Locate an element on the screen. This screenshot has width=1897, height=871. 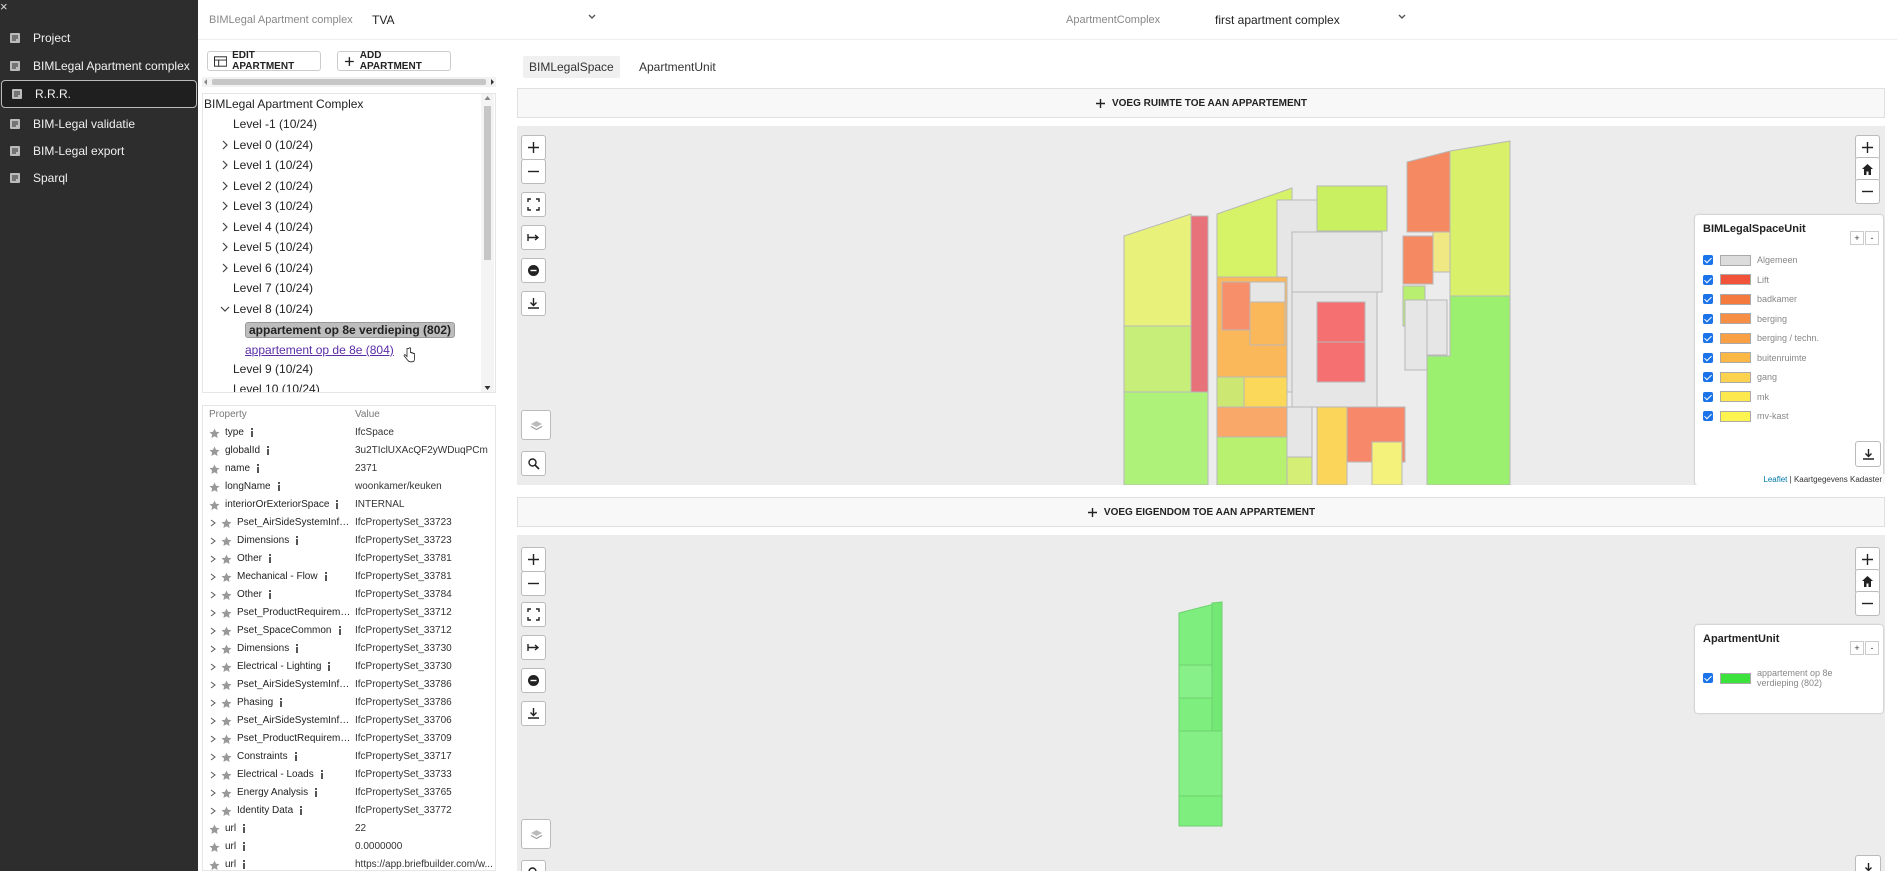
property-row: Other IfcPropertySet_33784 is located at coordinates (349, 595).